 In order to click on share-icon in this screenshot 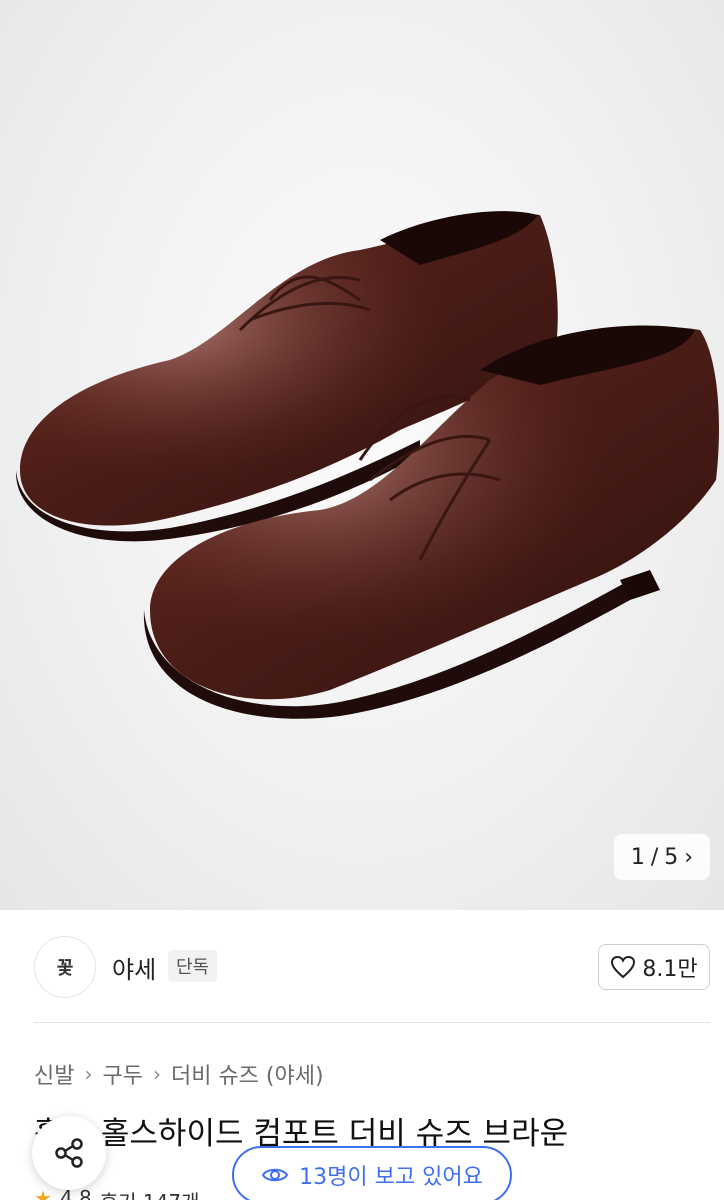, I will do `click(69, 1153)`.